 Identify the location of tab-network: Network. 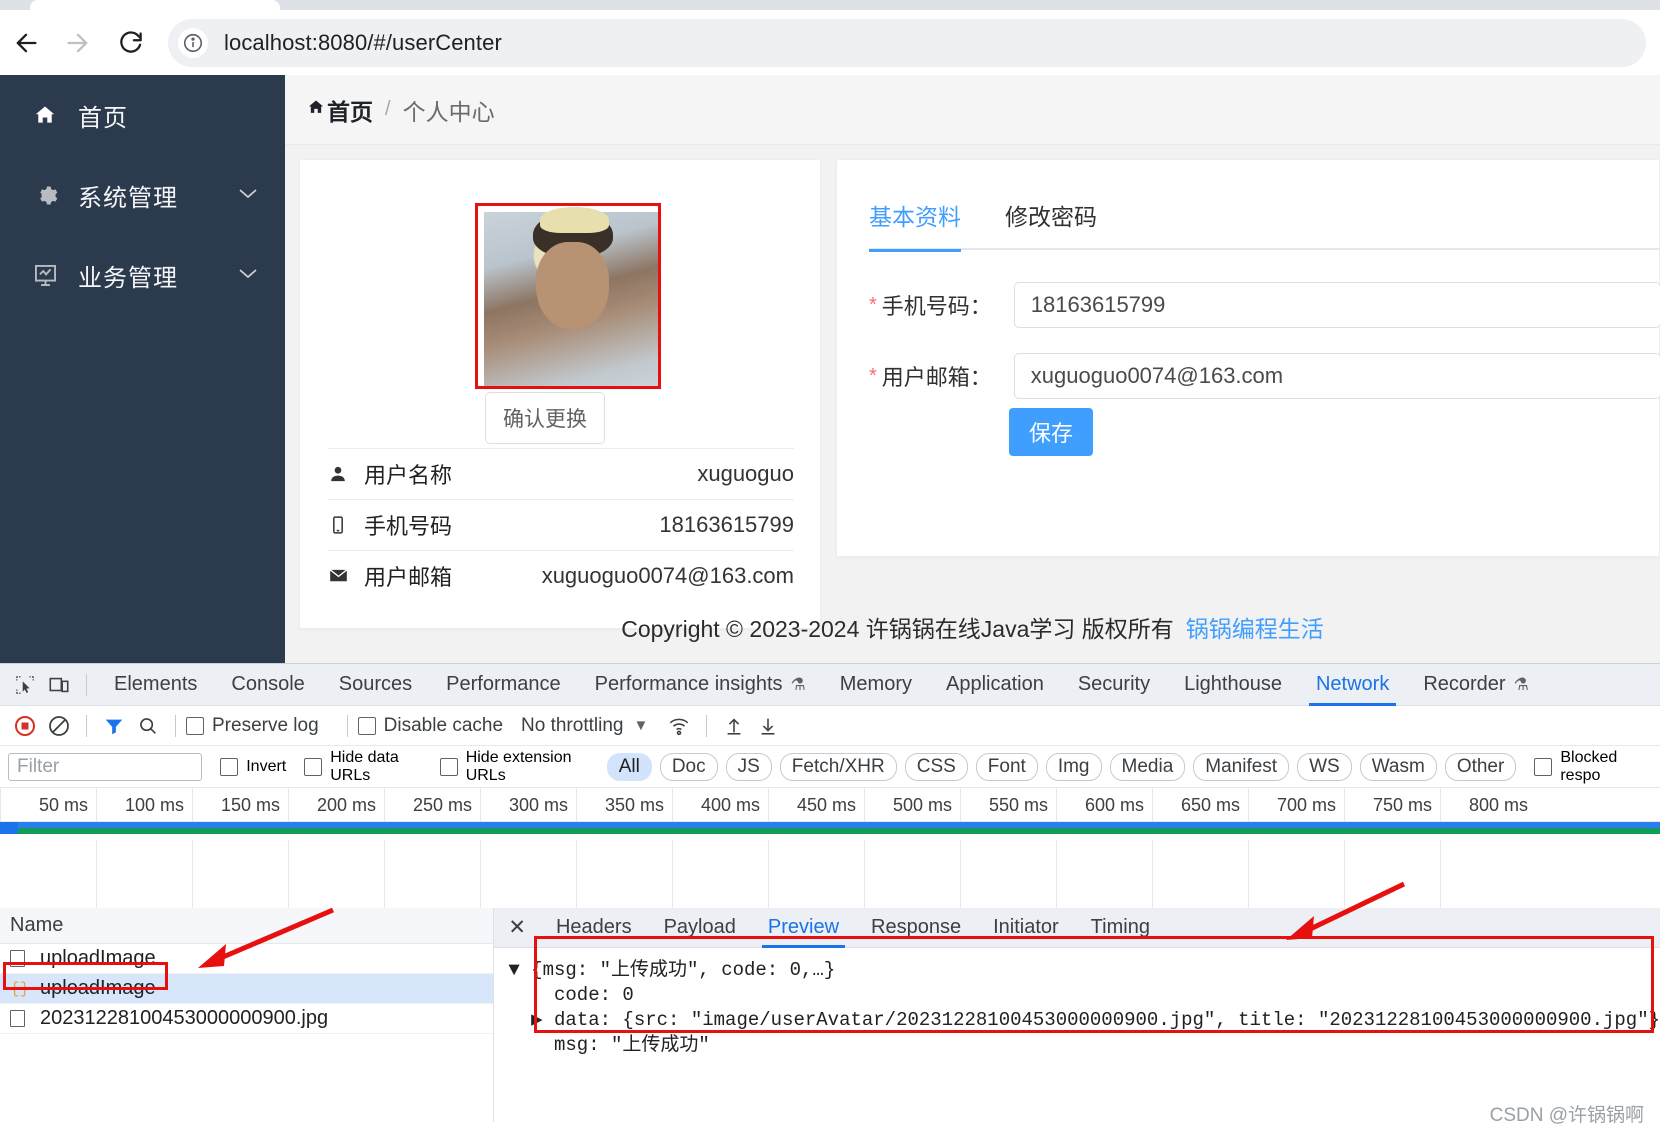
(1352, 685).